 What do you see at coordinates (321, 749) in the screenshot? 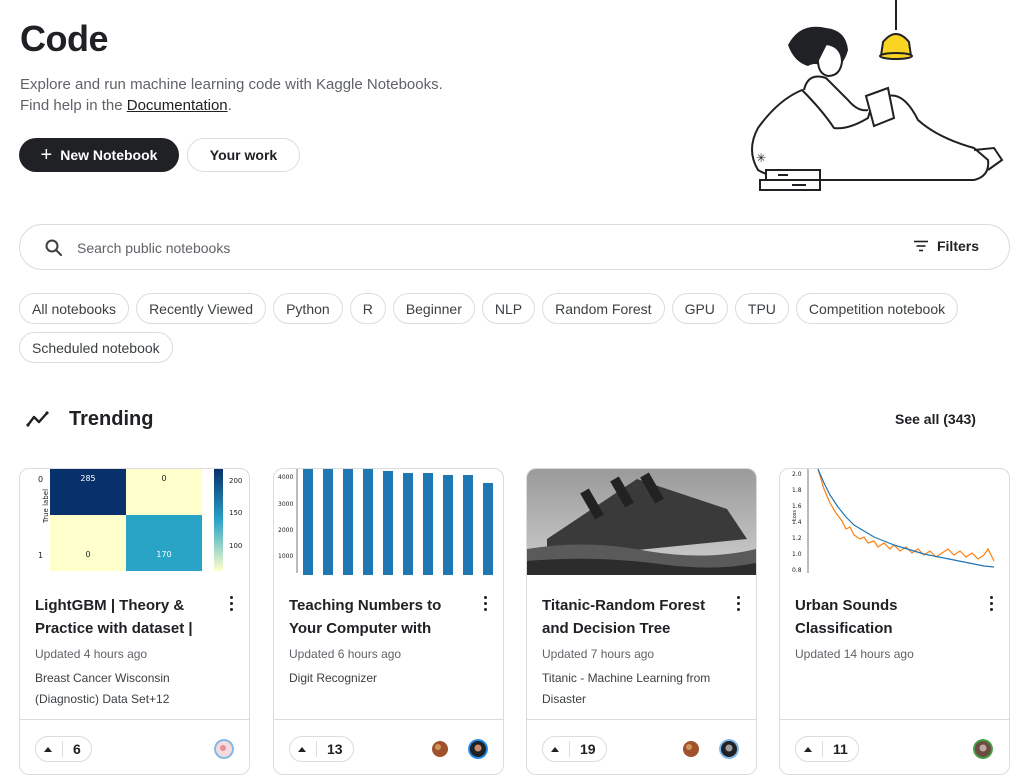
I see `upvote-button: 13` at bounding box center [321, 749].